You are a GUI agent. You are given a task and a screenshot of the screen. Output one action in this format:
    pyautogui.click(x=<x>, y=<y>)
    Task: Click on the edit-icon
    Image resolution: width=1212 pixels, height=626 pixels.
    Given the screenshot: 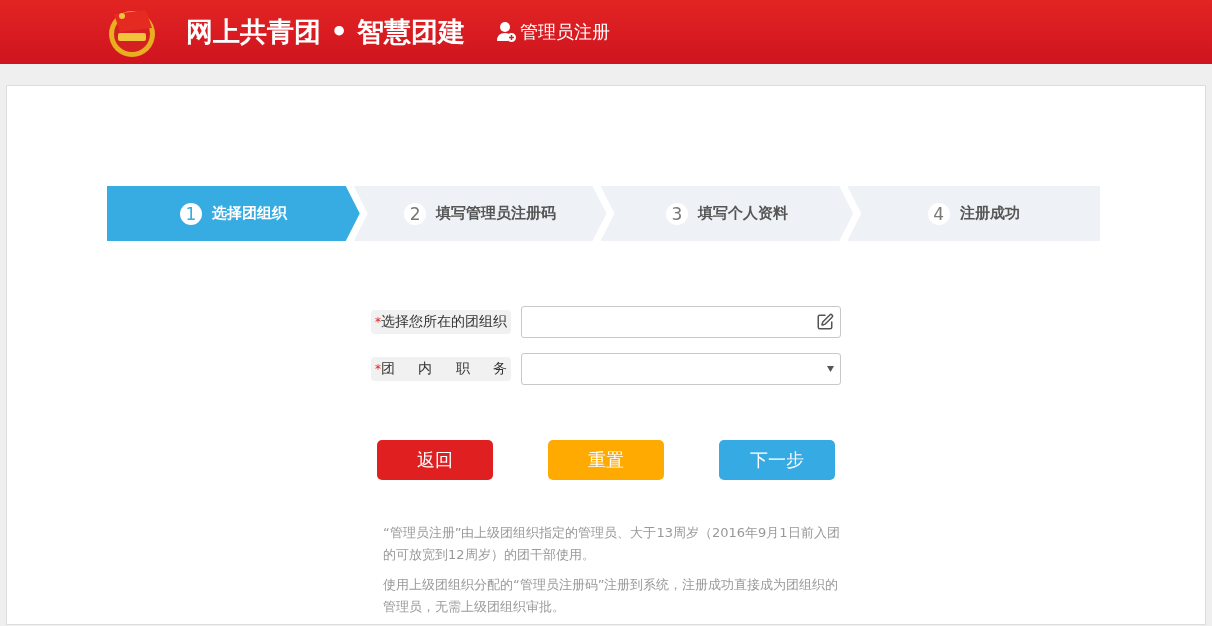 What is the action you would take?
    pyautogui.click(x=825, y=322)
    